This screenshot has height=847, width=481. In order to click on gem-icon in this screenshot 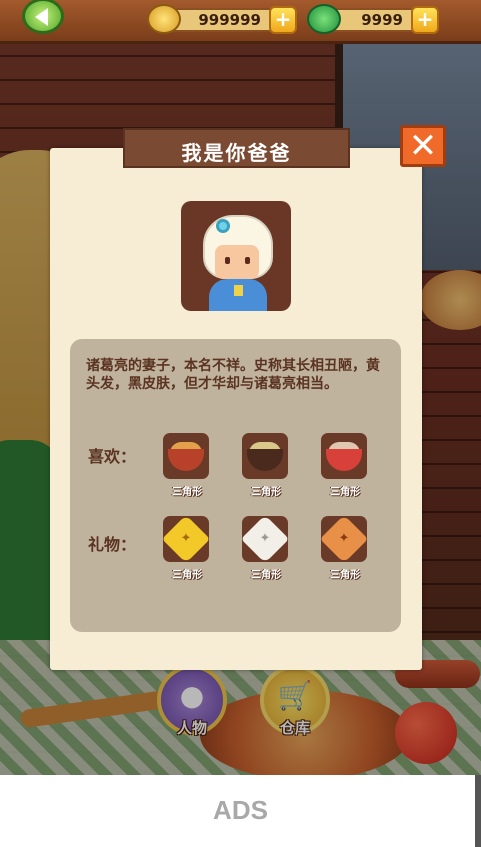, I will do `click(324, 19)`.